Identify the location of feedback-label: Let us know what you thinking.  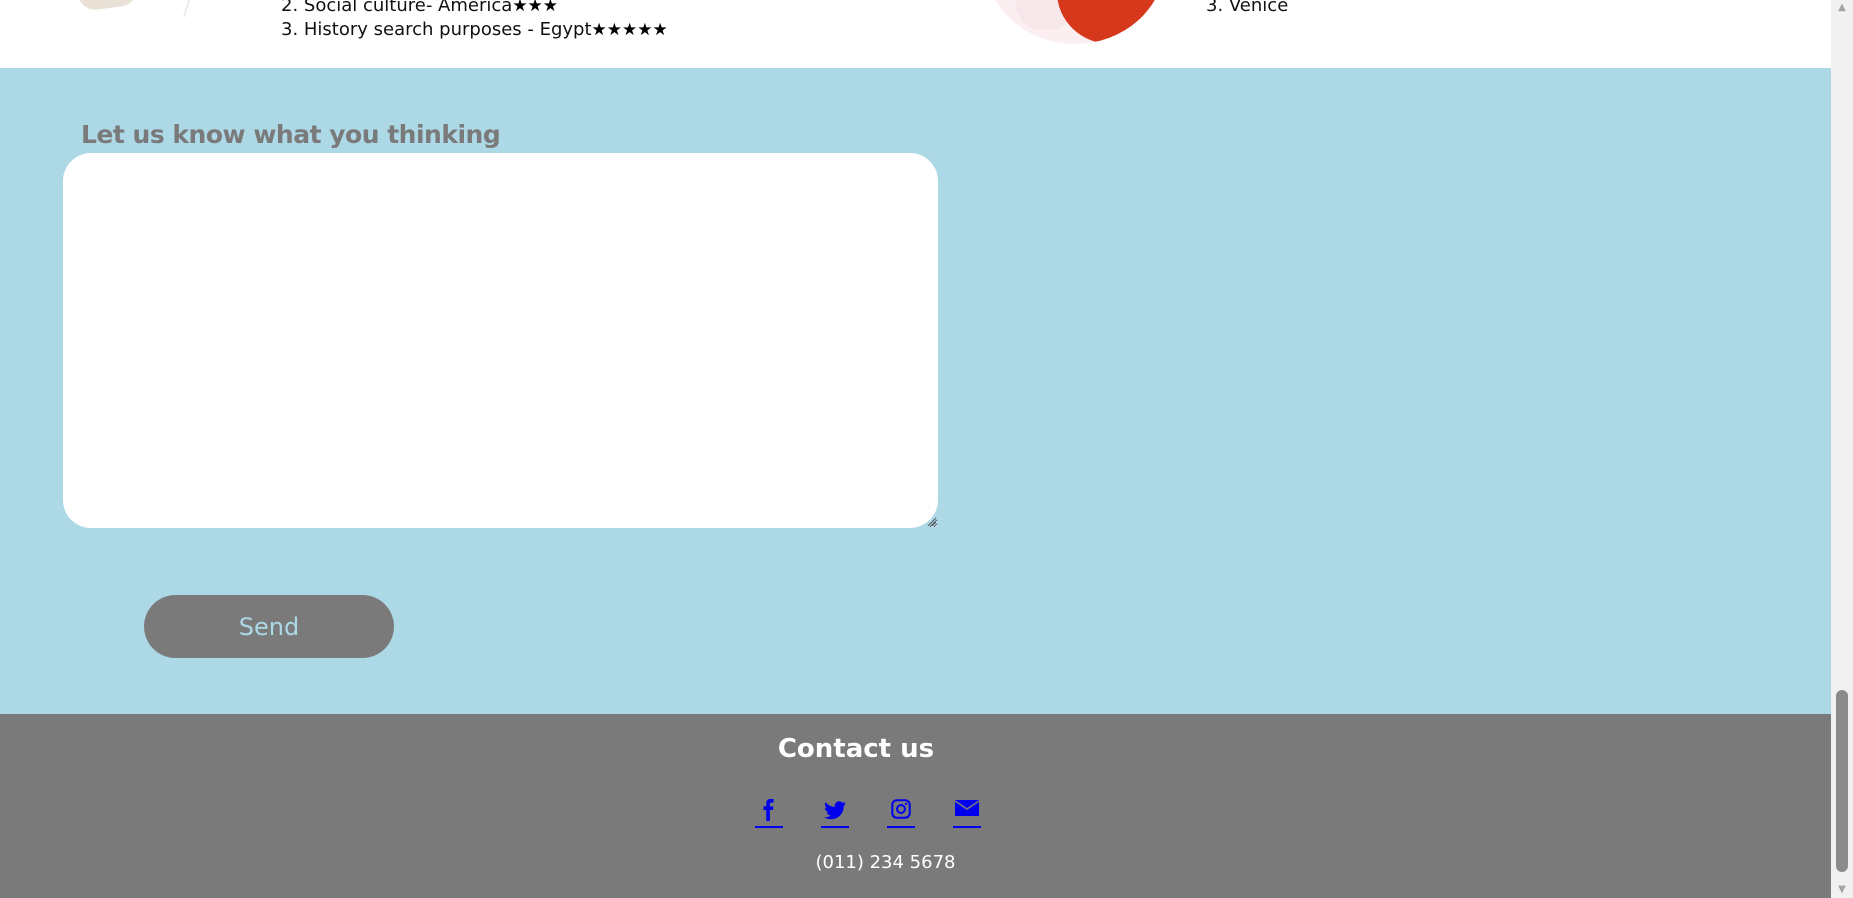
(291, 134).